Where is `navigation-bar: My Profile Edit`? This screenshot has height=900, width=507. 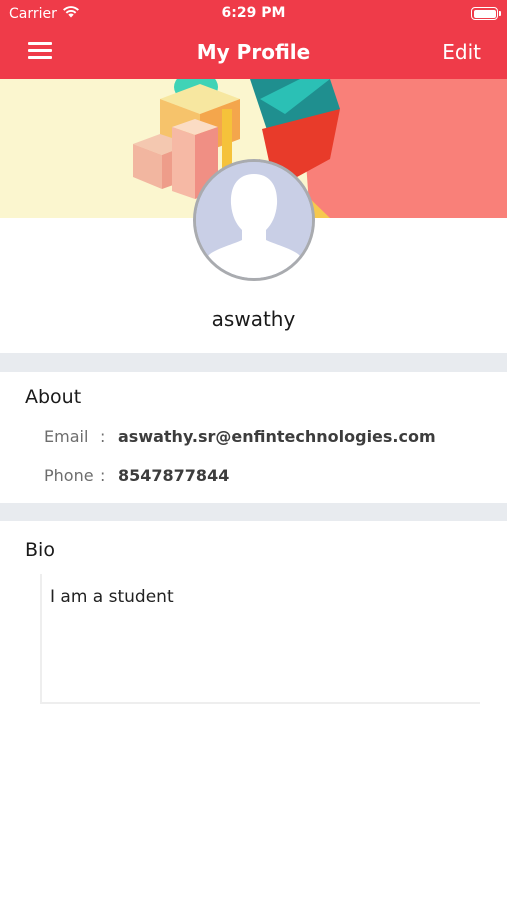
navigation-bar: My Profile Edit is located at coordinates (253, 53).